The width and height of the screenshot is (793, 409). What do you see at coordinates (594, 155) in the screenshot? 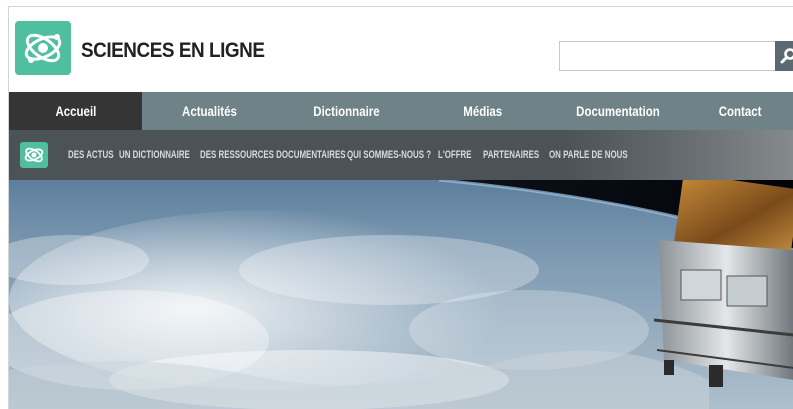
I see `sub-link-on-parle-de-nous: ON PARLE DE NOUS` at bounding box center [594, 155].